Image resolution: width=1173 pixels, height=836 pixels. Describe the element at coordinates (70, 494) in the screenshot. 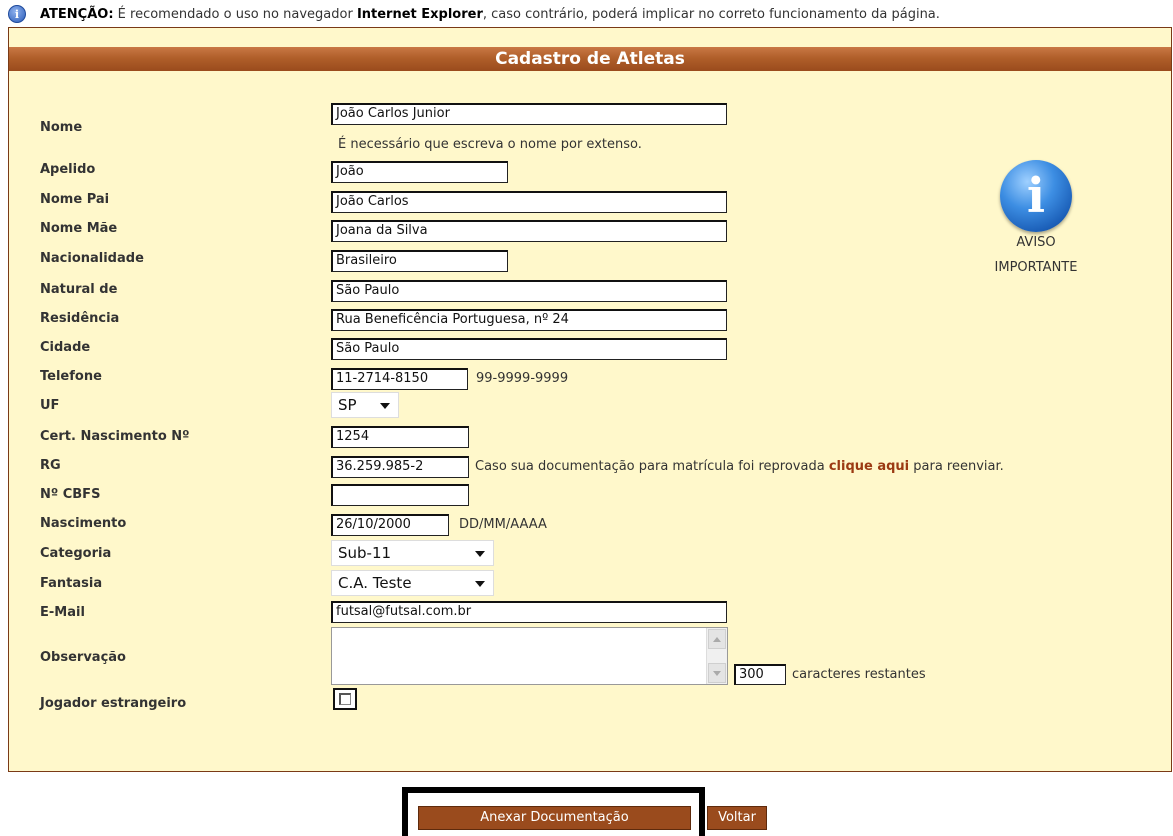

I see `label-cbfs: Nº CBFS` at that location.